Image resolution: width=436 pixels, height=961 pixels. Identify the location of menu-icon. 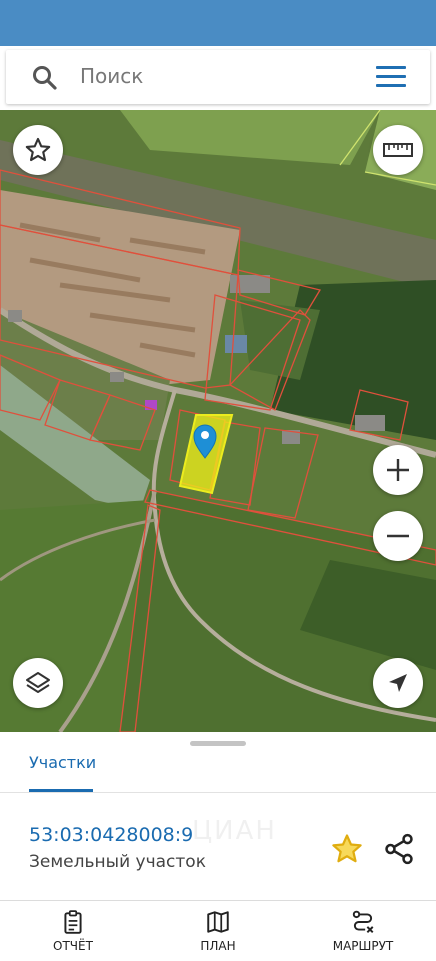
(391, 77).